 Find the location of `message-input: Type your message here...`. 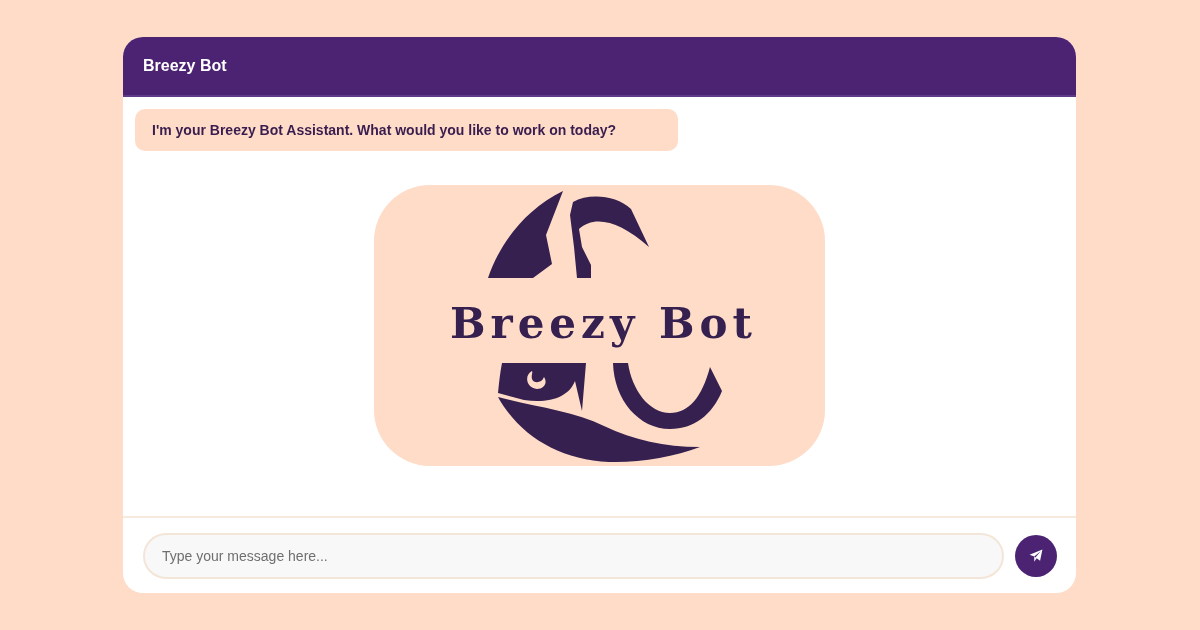

message-input: Type your message here... is located at coordinates (573, 555).